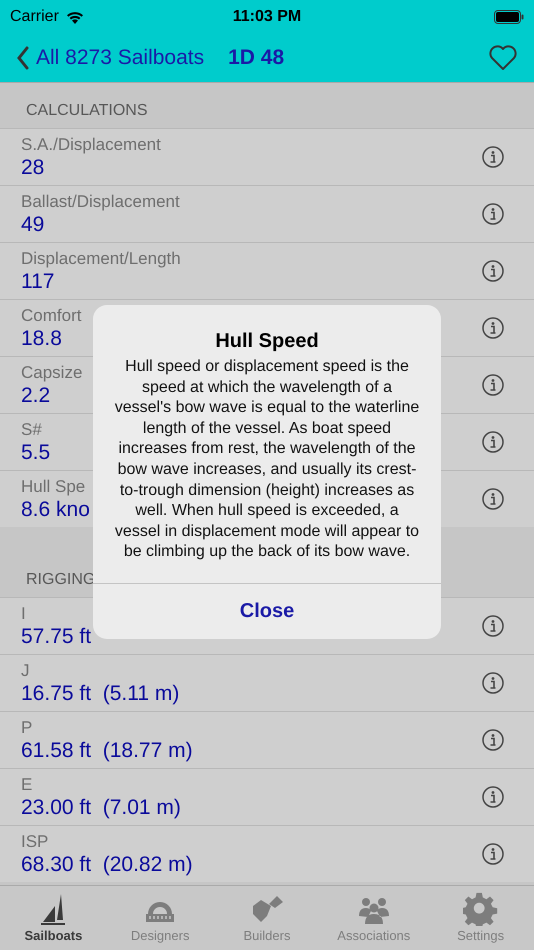 The width and height of the screenshot is (534, 950). I want to click on row-label: E, so click(27, 784).